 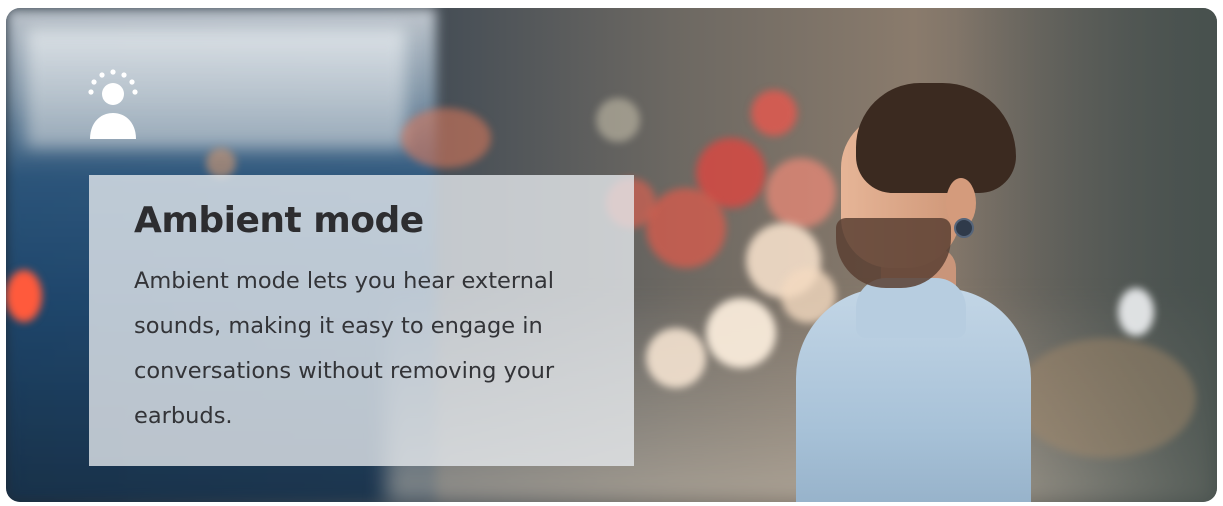 I want to click on card-title: Ambient mode, so click(x=279, y=220).